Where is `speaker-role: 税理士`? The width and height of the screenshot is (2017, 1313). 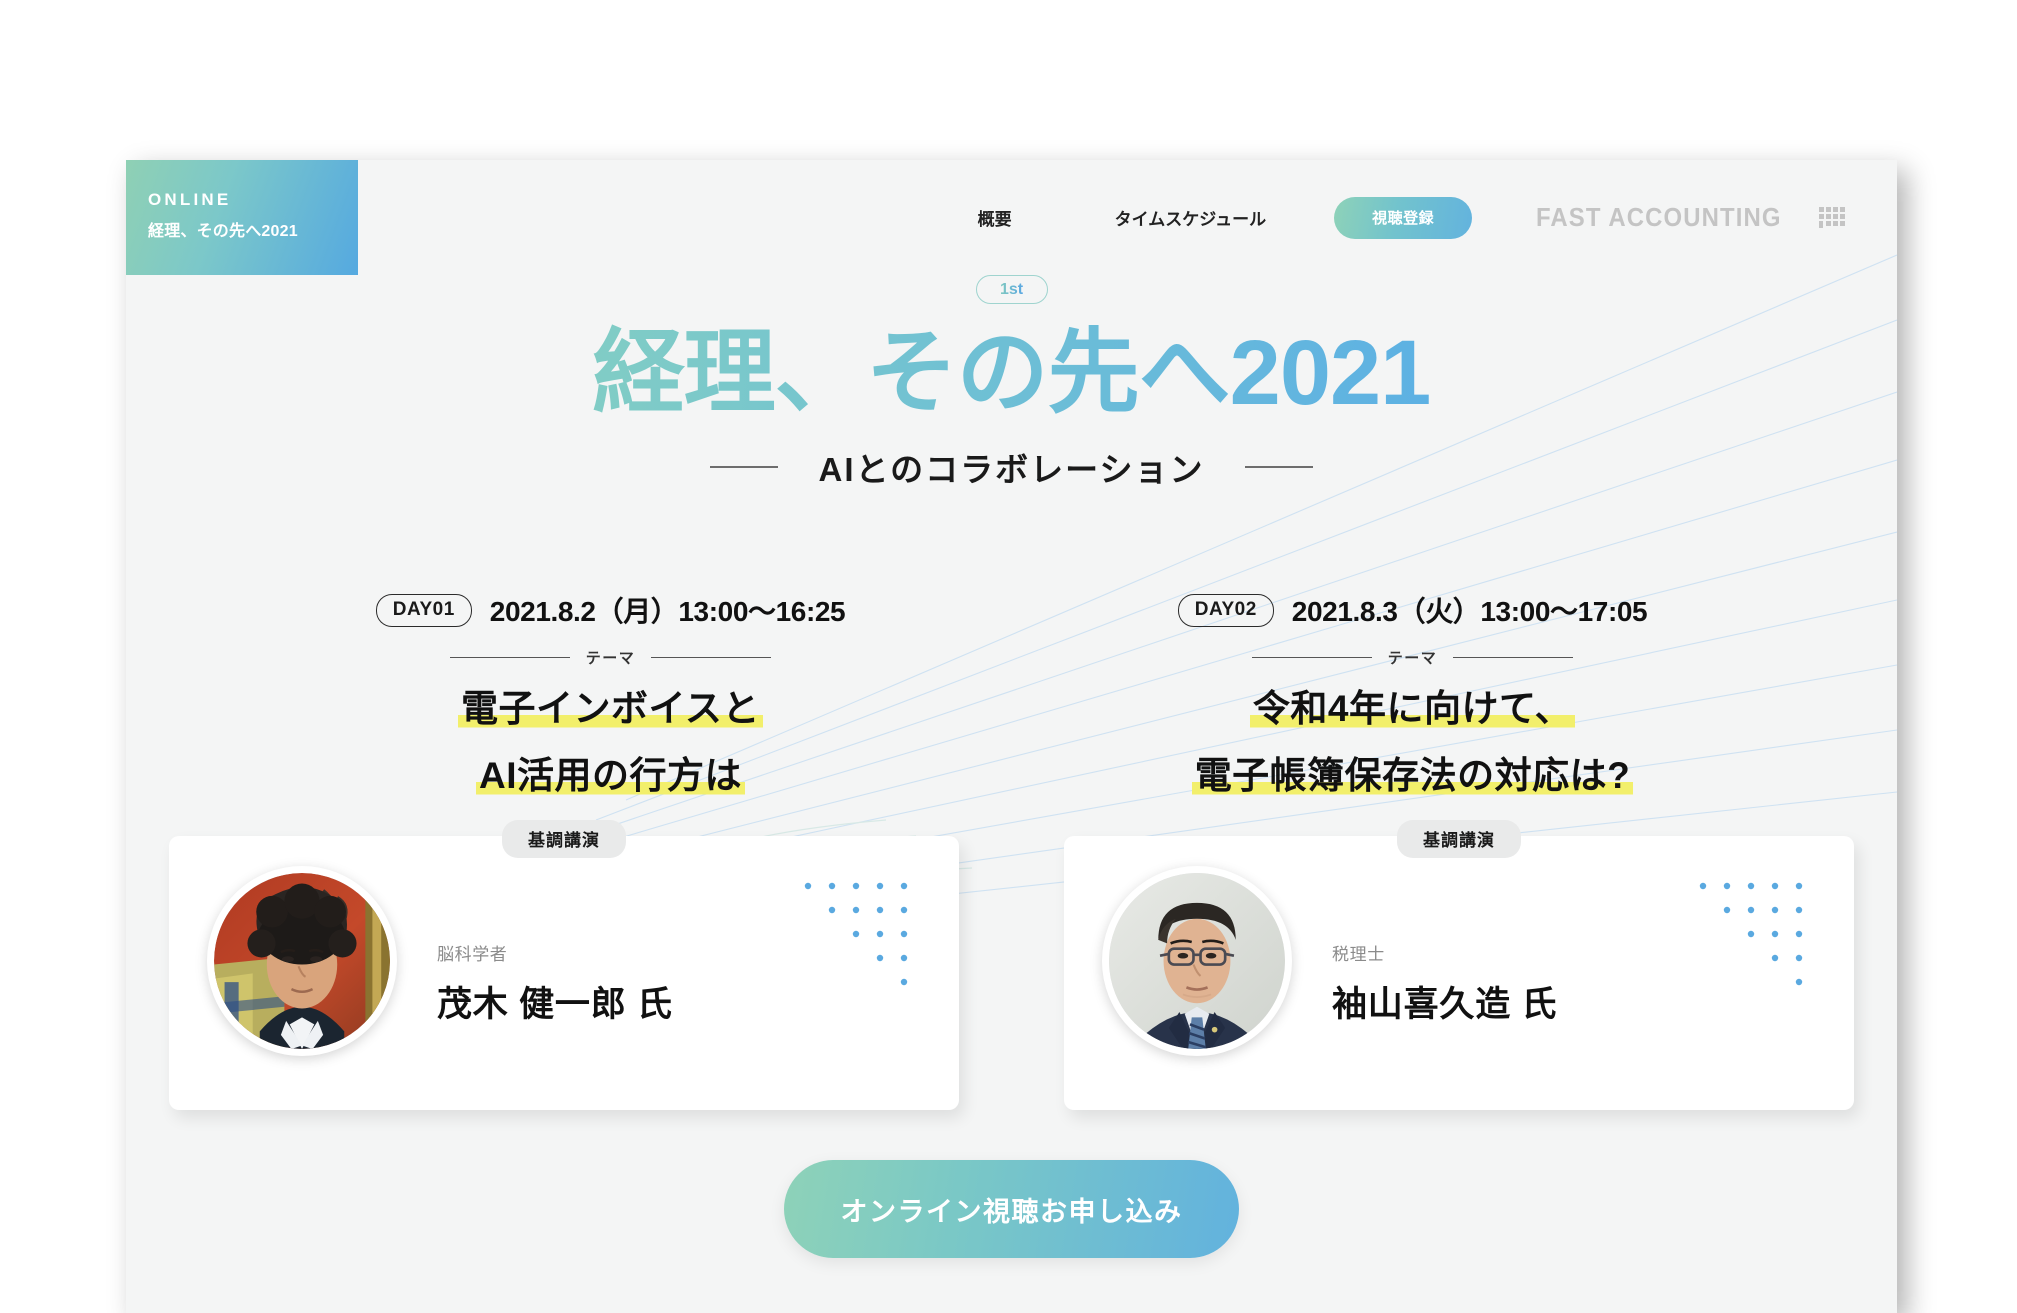
speaker-role: 税理士 is located at coordinates (1358, 954).